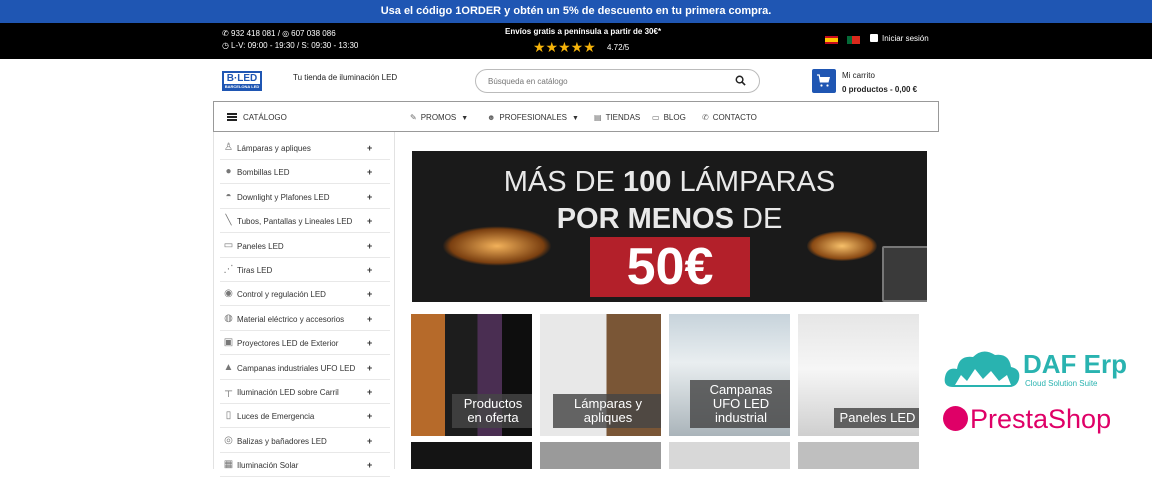 Image resolution: width=1152 pixels, height=477 pixels. Describe the element at coordinates (905, 38) in the screenshot. I see `login-label: Iniciar sesión` at that location.